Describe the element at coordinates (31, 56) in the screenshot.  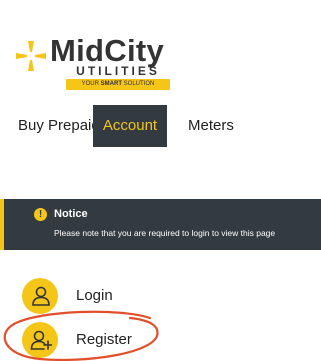
I see `logo-cross-icon` at that location.